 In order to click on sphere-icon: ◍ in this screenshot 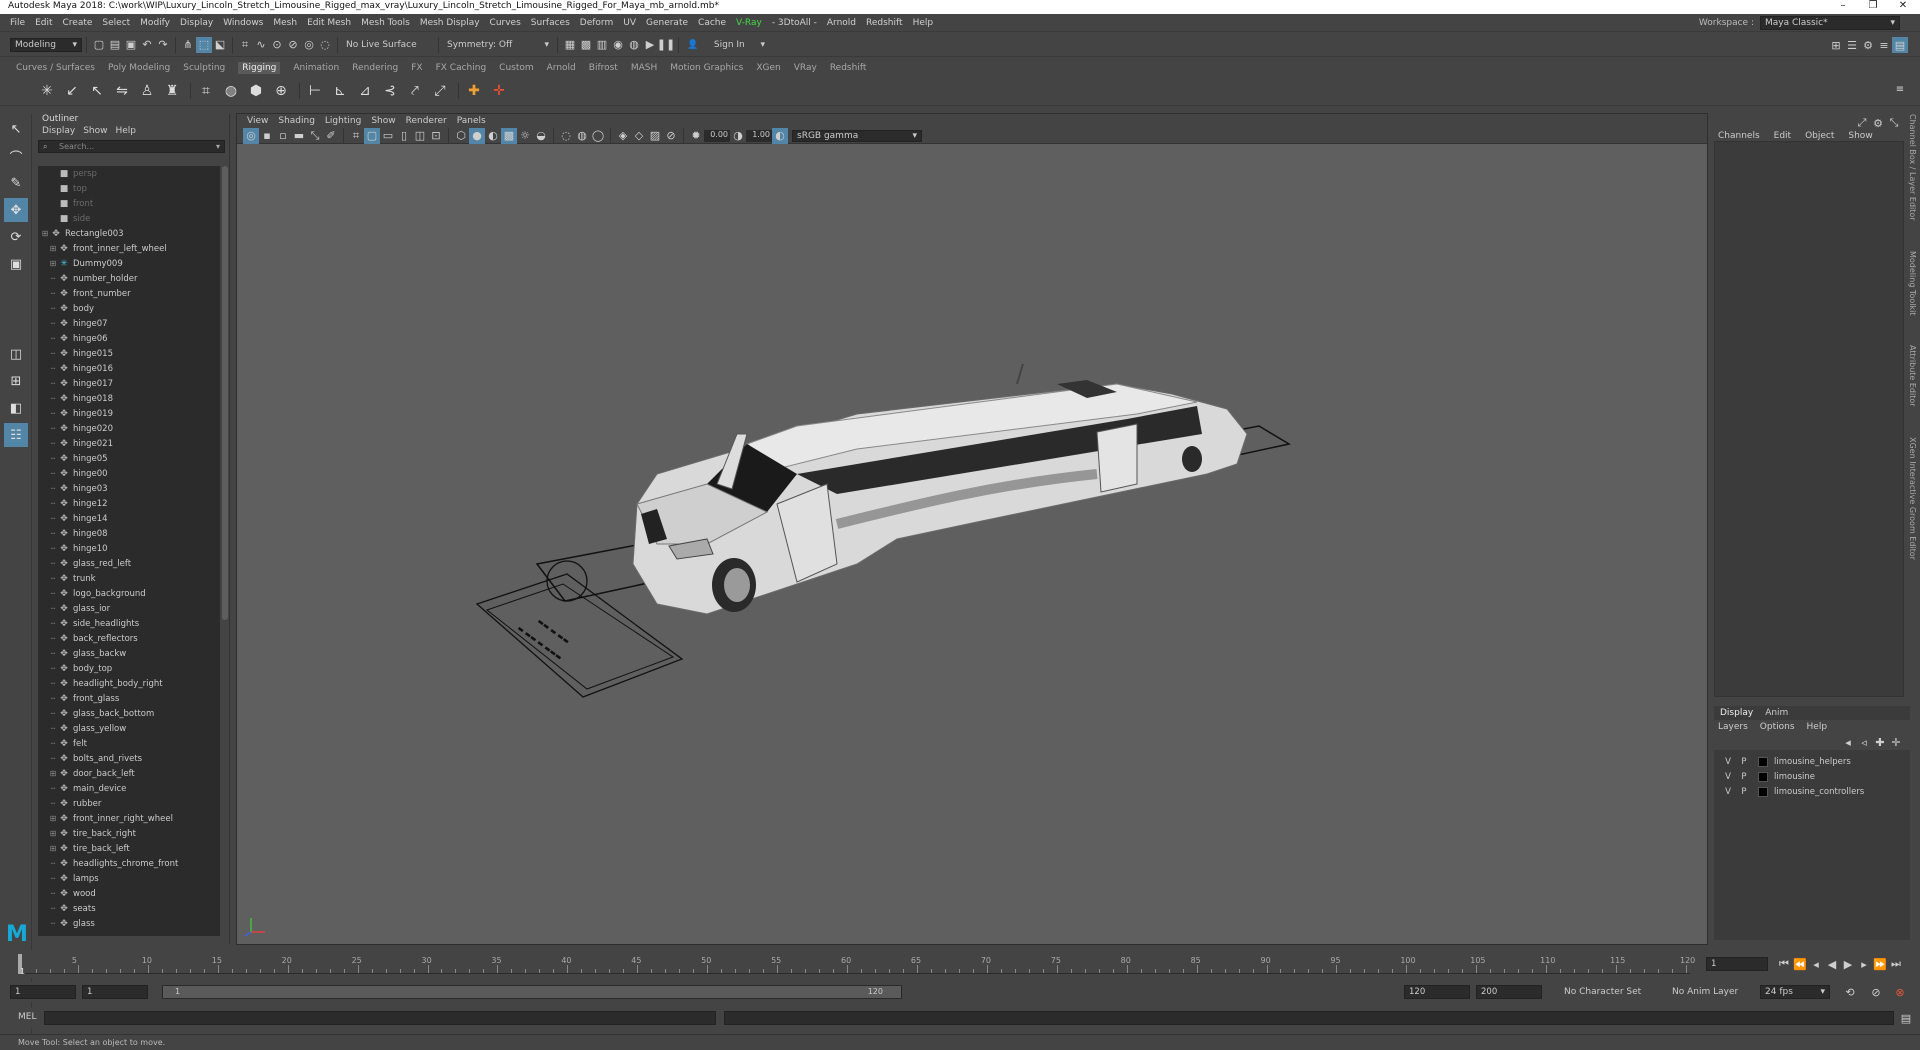, I will do `click(231, 91)`.